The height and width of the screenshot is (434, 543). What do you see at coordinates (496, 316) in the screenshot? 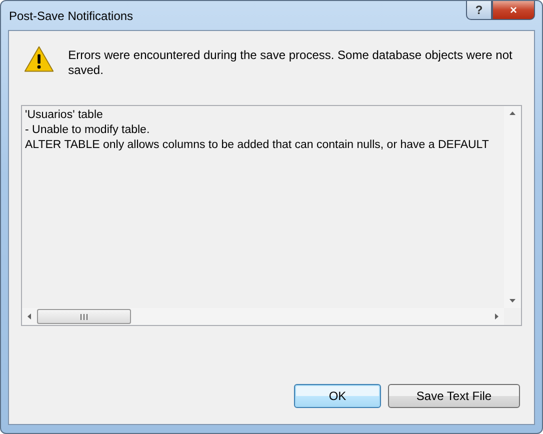
I see `scroll-right-icon` at bounding box center [496, 316].